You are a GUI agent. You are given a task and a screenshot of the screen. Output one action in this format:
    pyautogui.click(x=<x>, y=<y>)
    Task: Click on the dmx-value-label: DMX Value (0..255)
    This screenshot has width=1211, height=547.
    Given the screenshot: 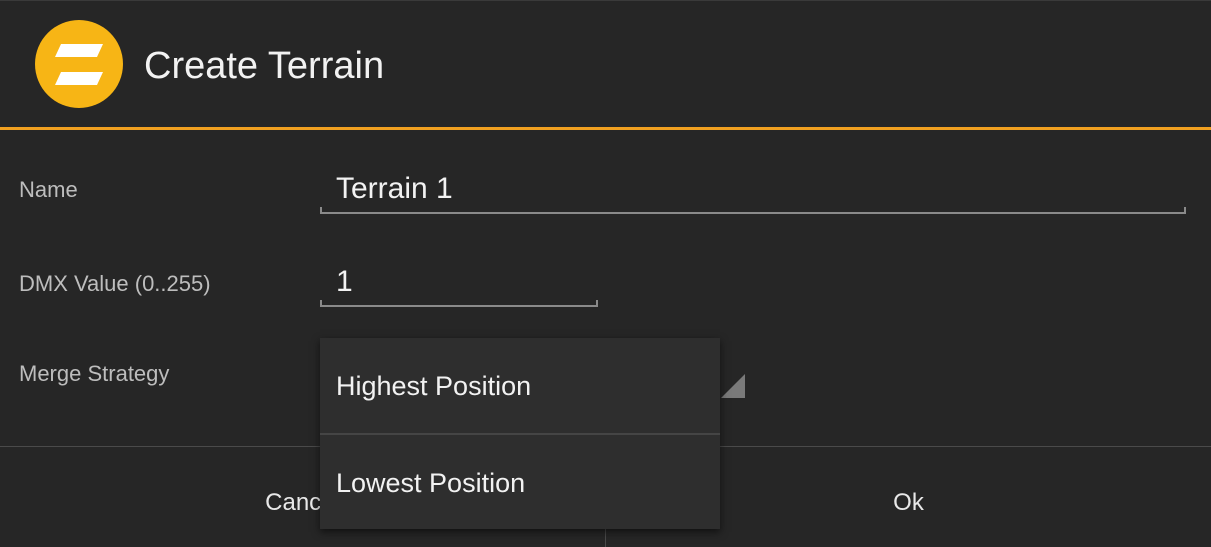 What is the action you would take?
    pyautogui.click(x=115, y=283)
    